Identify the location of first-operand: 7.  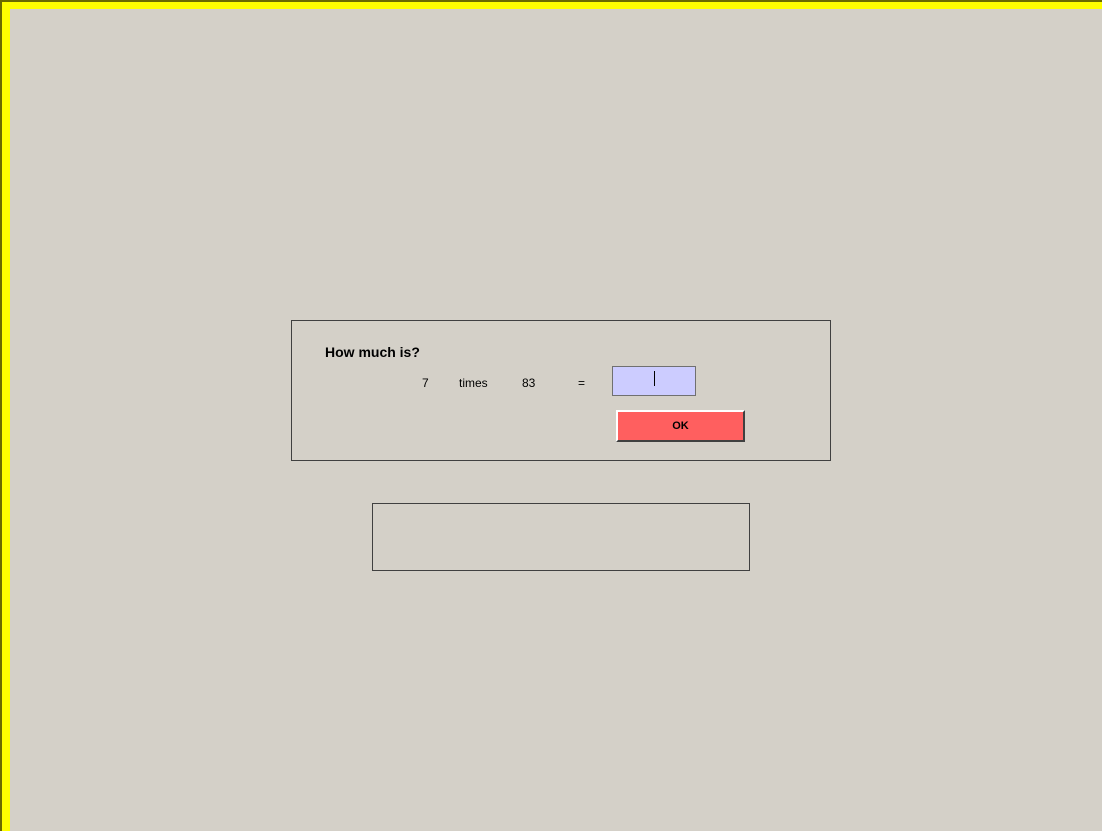
(425, 383).